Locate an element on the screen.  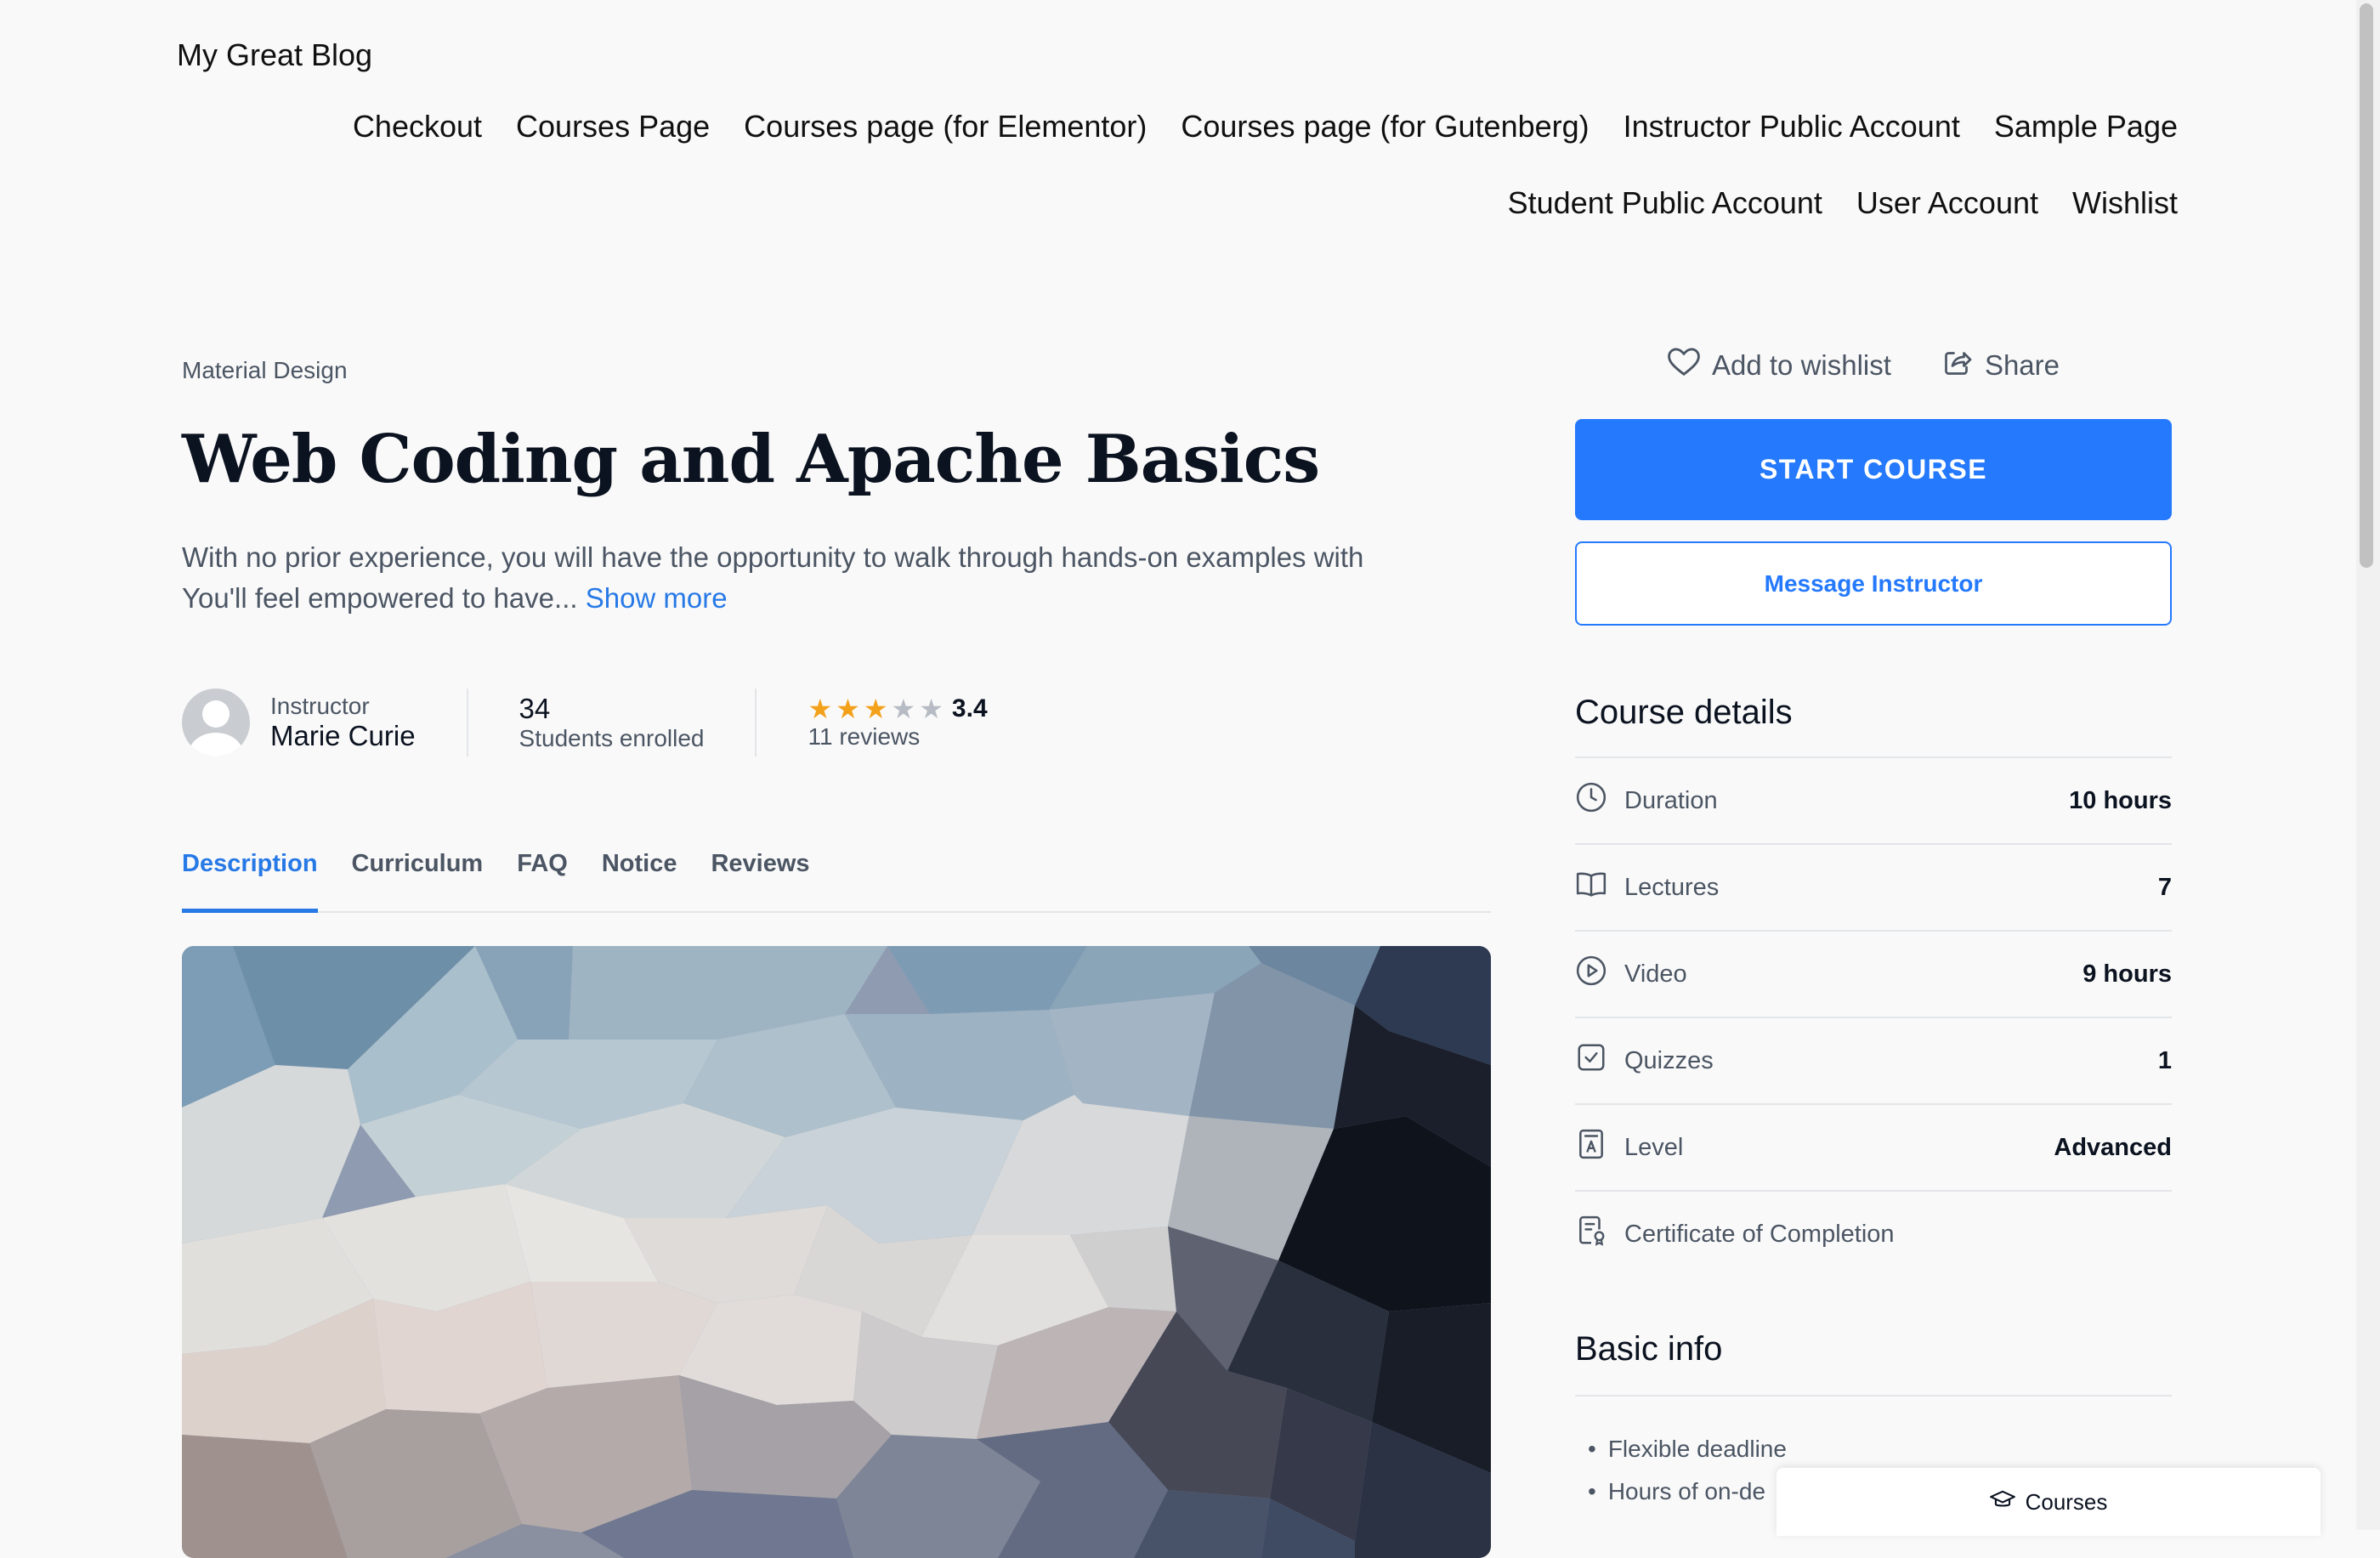
avatar is located at coordinates (216, 722).